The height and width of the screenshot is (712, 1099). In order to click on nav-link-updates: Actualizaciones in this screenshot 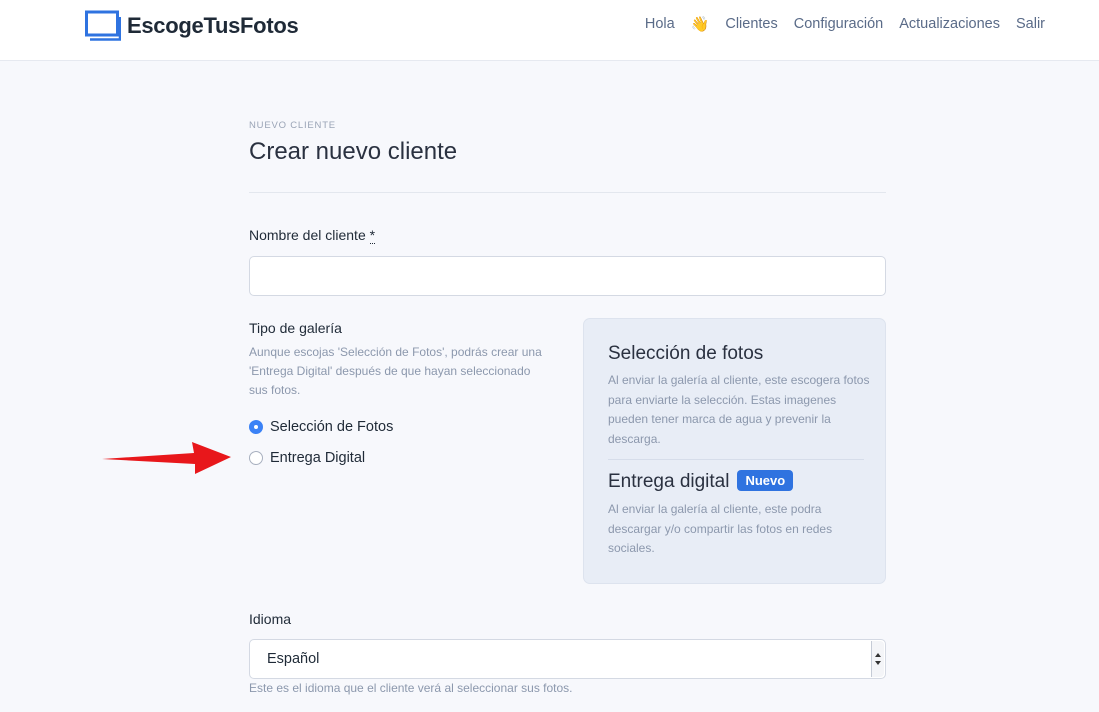, I will do `click(949, 24)`.